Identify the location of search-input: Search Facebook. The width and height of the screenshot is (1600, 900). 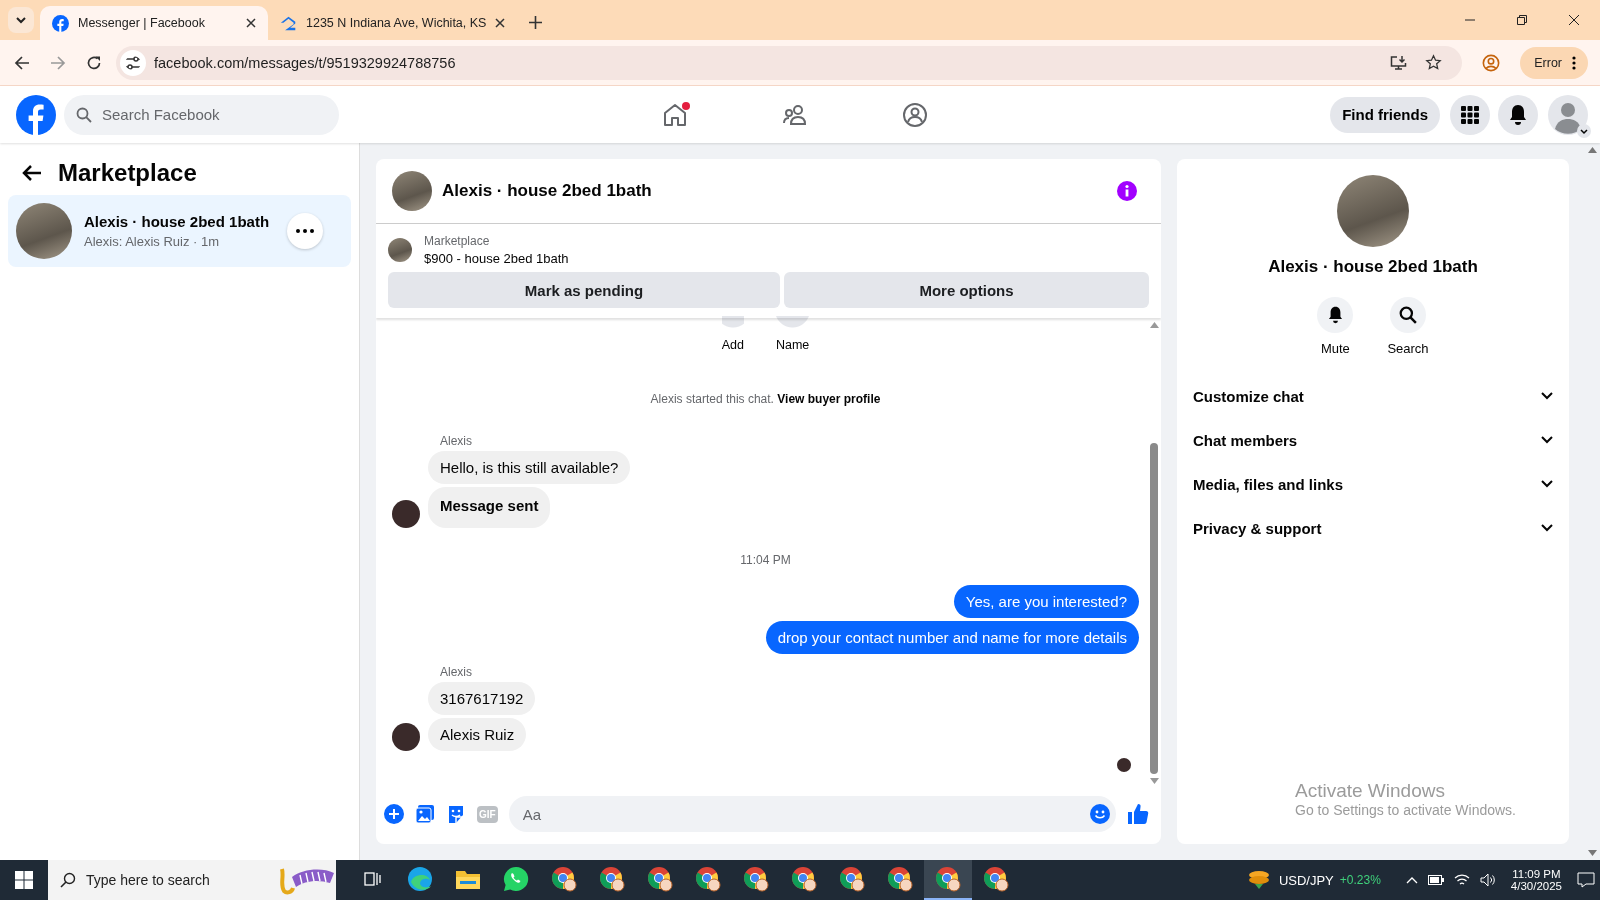
(213, 114).